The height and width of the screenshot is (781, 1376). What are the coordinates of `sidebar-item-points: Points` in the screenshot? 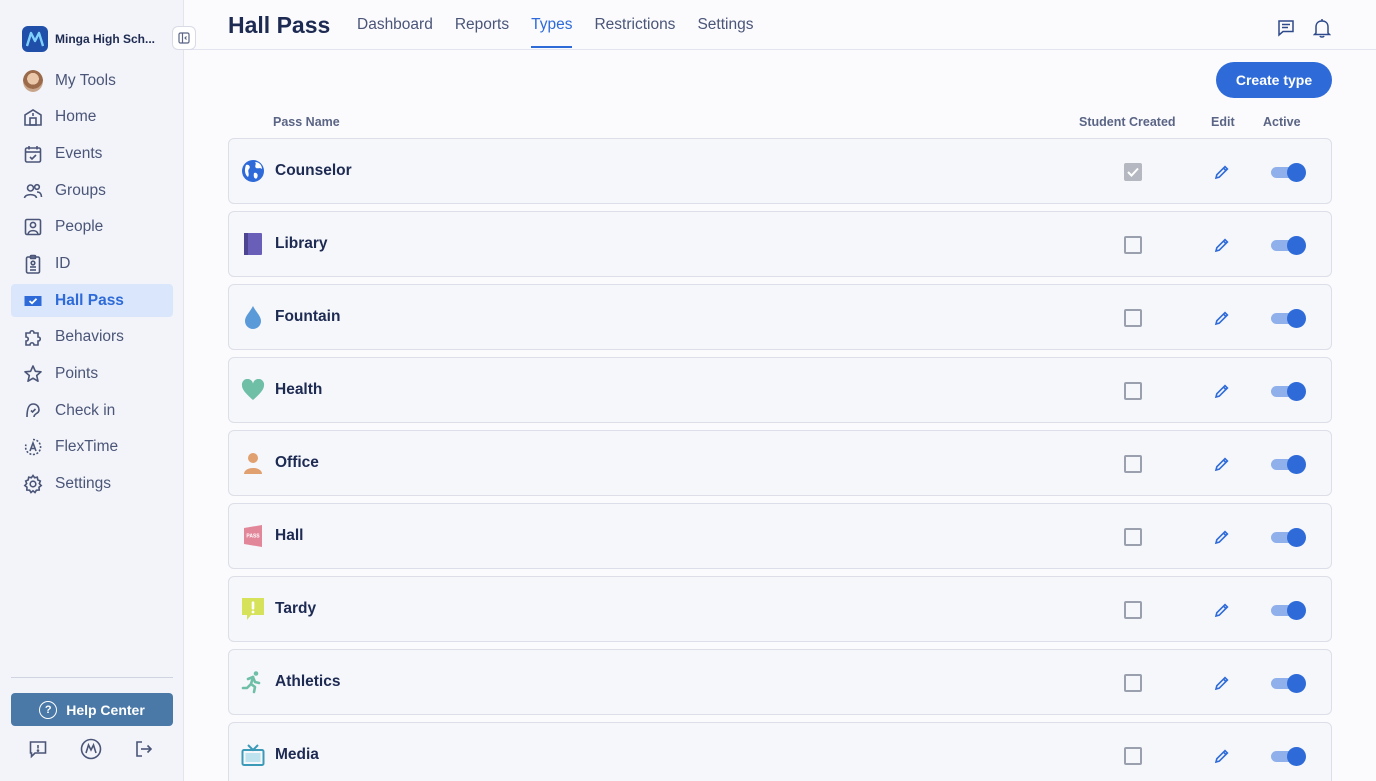 It's located at (92, 374).